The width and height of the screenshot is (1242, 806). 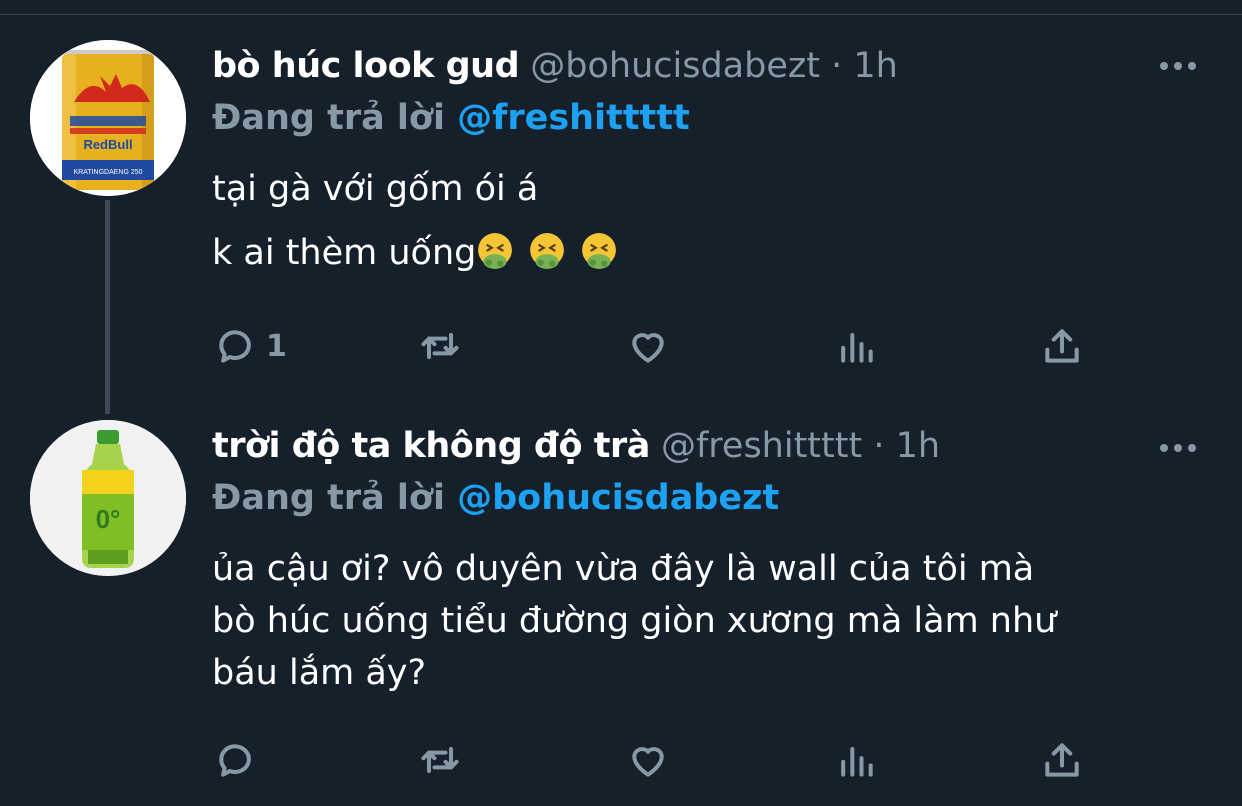 I want to click on tweet-text-line-with-emoji: k ai thèm uống, so click(x=422, y=253).